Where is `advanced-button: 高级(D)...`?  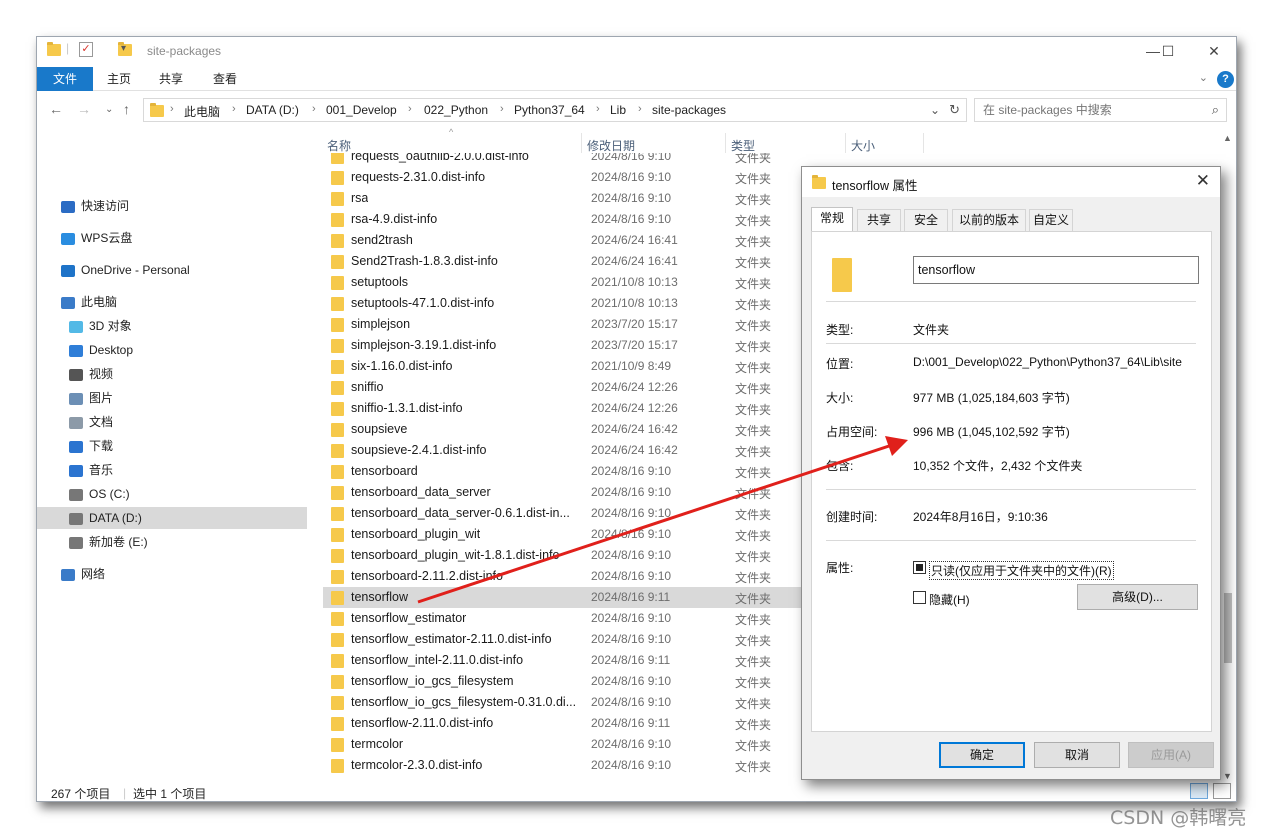
advanced-button: 高级(D)... is located at coordinates (1137, 597).